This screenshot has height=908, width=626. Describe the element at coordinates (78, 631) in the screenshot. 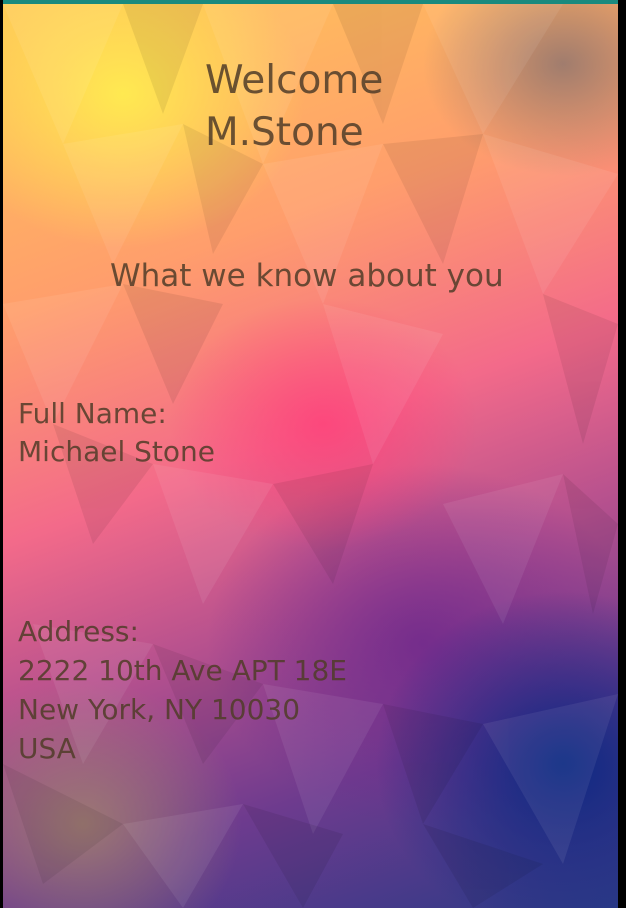

I see `address-label: Address:` at that location.